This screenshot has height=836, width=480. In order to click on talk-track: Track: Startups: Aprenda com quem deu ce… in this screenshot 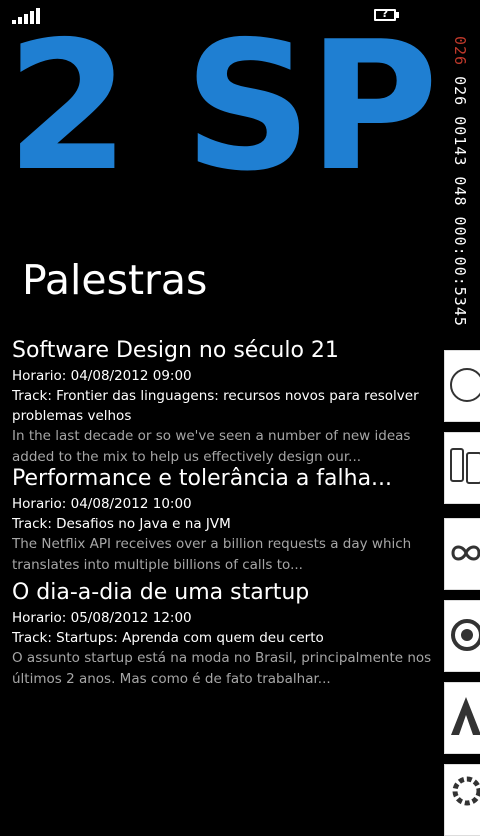, I will do `click(168, 638)`.